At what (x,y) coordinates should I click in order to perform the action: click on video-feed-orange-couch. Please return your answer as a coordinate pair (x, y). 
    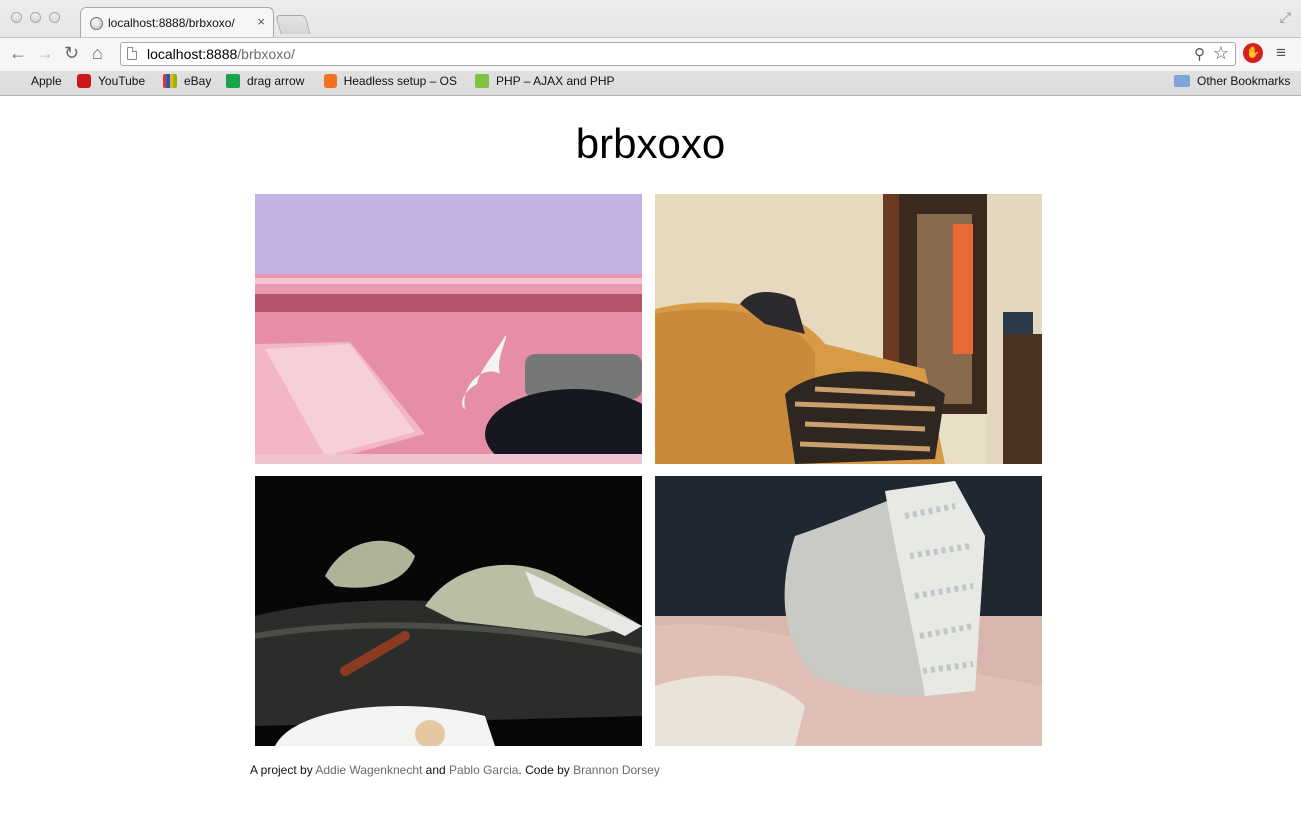
    Looking at the image, I should click on (848, 329).